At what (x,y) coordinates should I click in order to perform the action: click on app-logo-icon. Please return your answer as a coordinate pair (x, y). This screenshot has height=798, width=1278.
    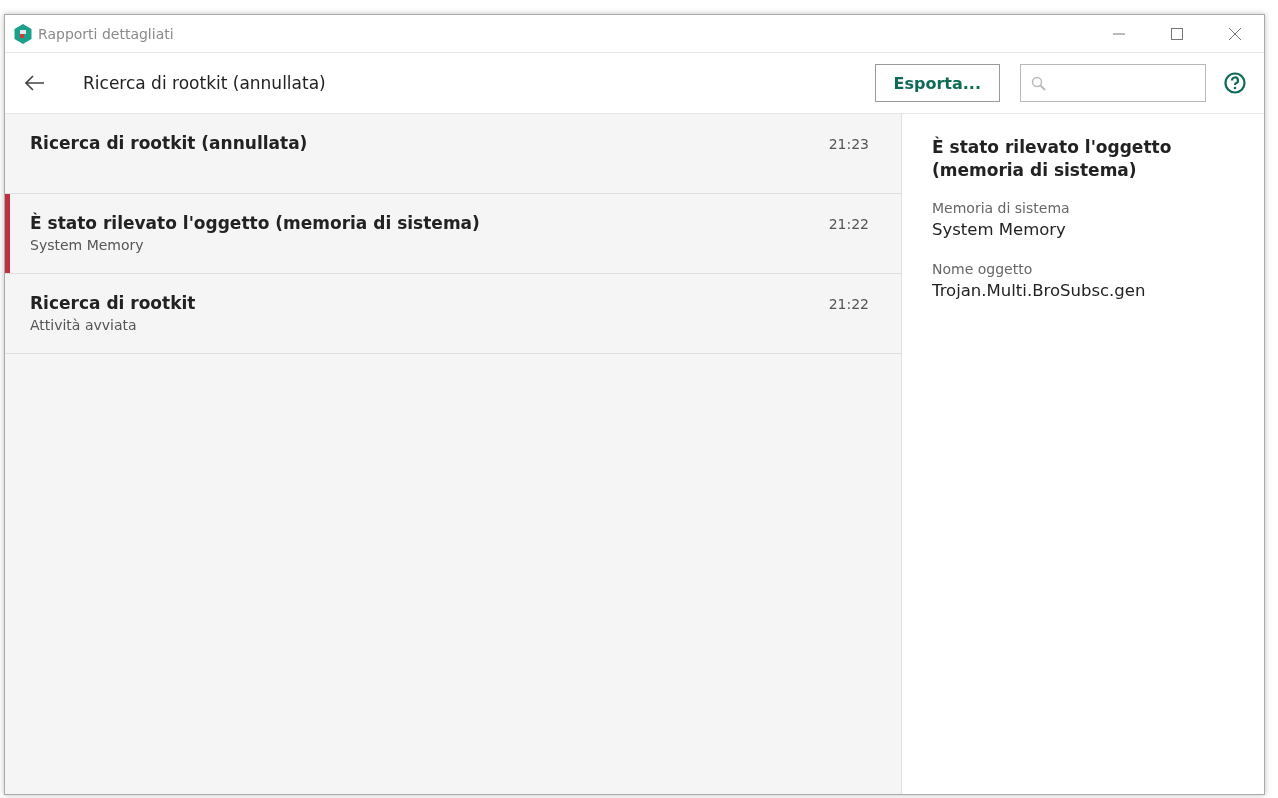
    Looking at the image, I should click on (23, 33).